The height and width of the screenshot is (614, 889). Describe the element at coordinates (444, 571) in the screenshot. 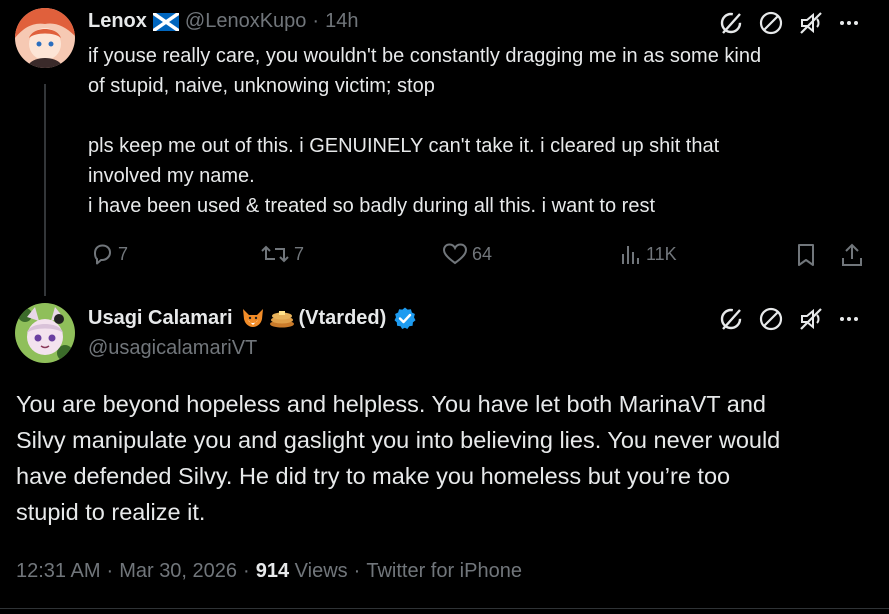

I see `client-link: Twitter for iPhone` at that location.